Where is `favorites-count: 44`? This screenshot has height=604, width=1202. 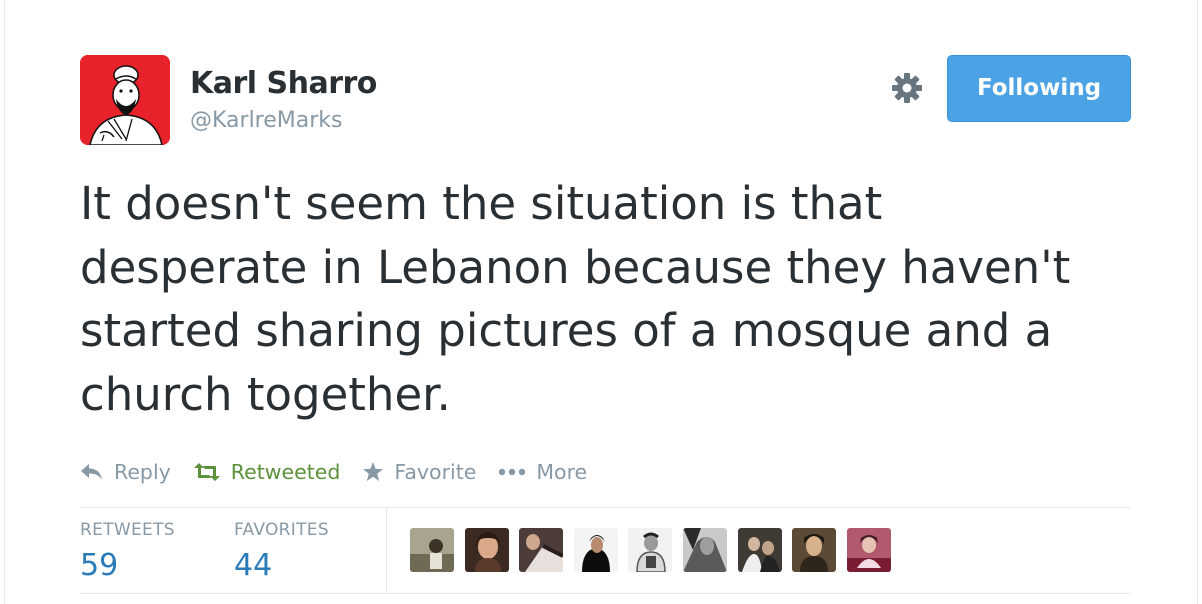 favorites-count: 44 is located at coordinates (253, 565).